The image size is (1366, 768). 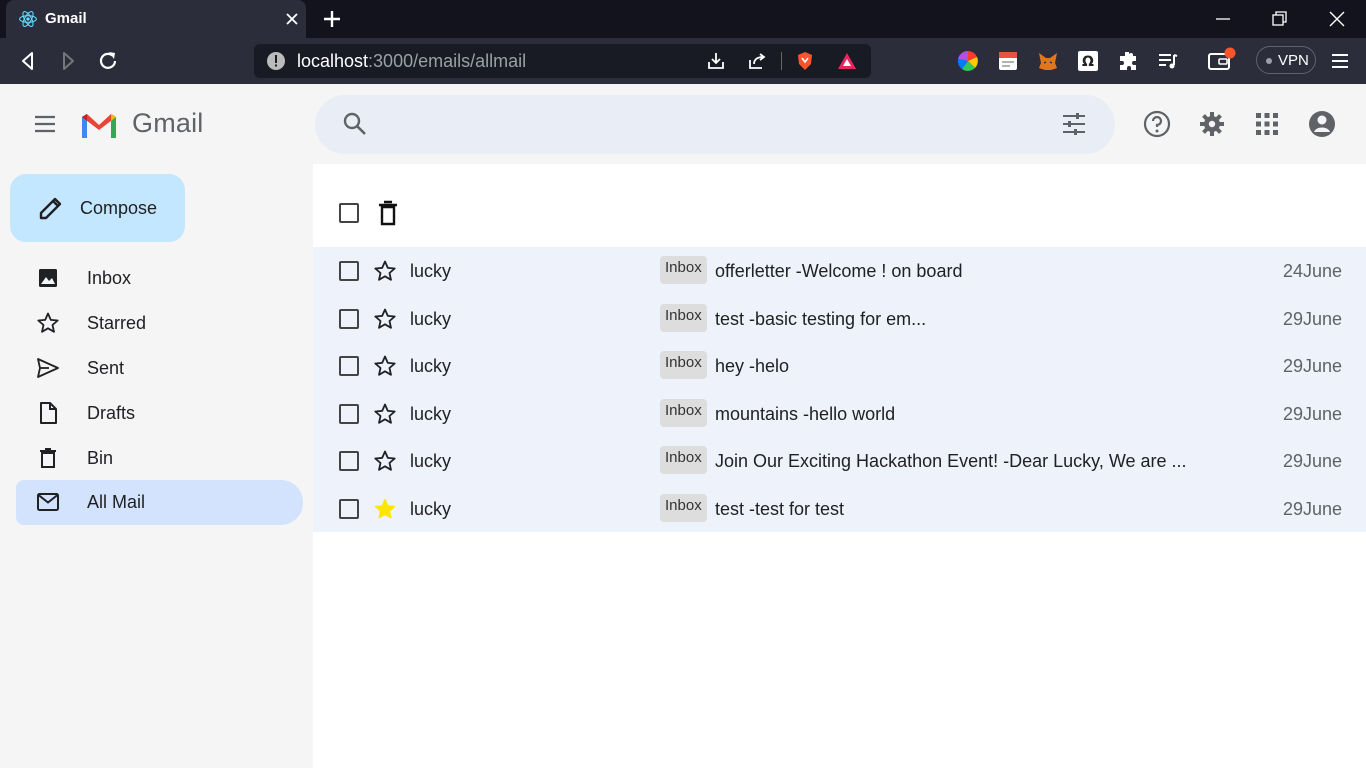 I want to click on sidebar-item-label: Drafts, so click(x=111, y=413).